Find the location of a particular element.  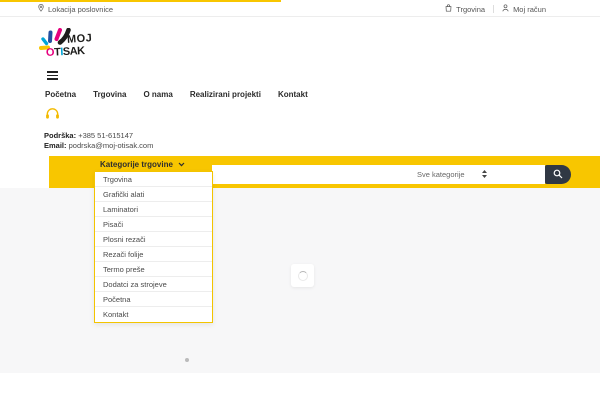

nav-item: Početna is located at coordinates (60, 94).